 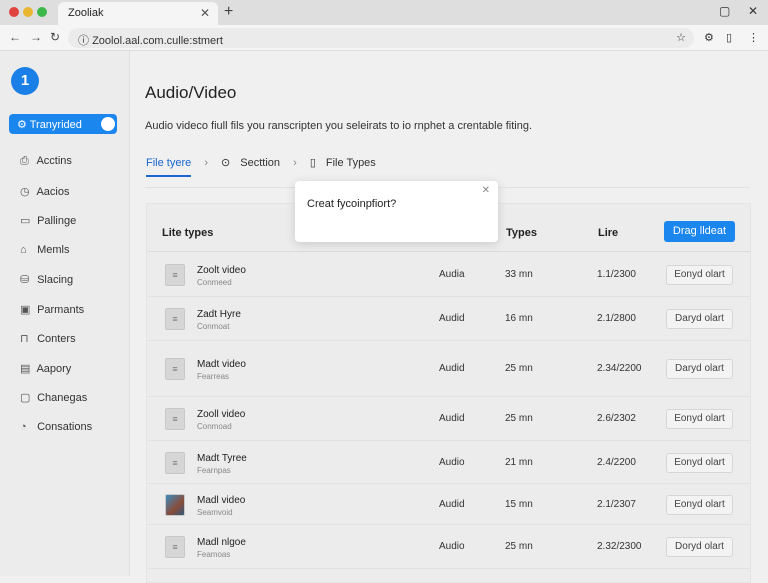 What do you see at coordinates (86, 13) in the screenshot?
I see `tab-title: Zooliak` at bounding box center [86, 13].